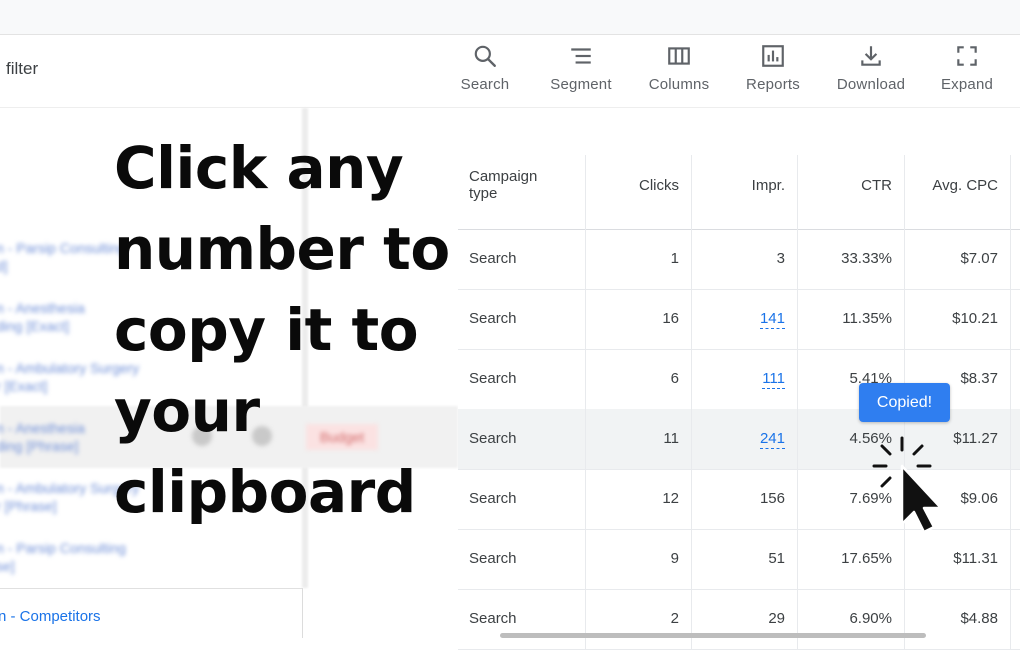 The height and width of the screenshot is (650, 1020). What do you see at coordinates (24, 386) in the screenshot?
I see `campaign-name-suffix: r [Exact]` at bounding box center [24, 386].